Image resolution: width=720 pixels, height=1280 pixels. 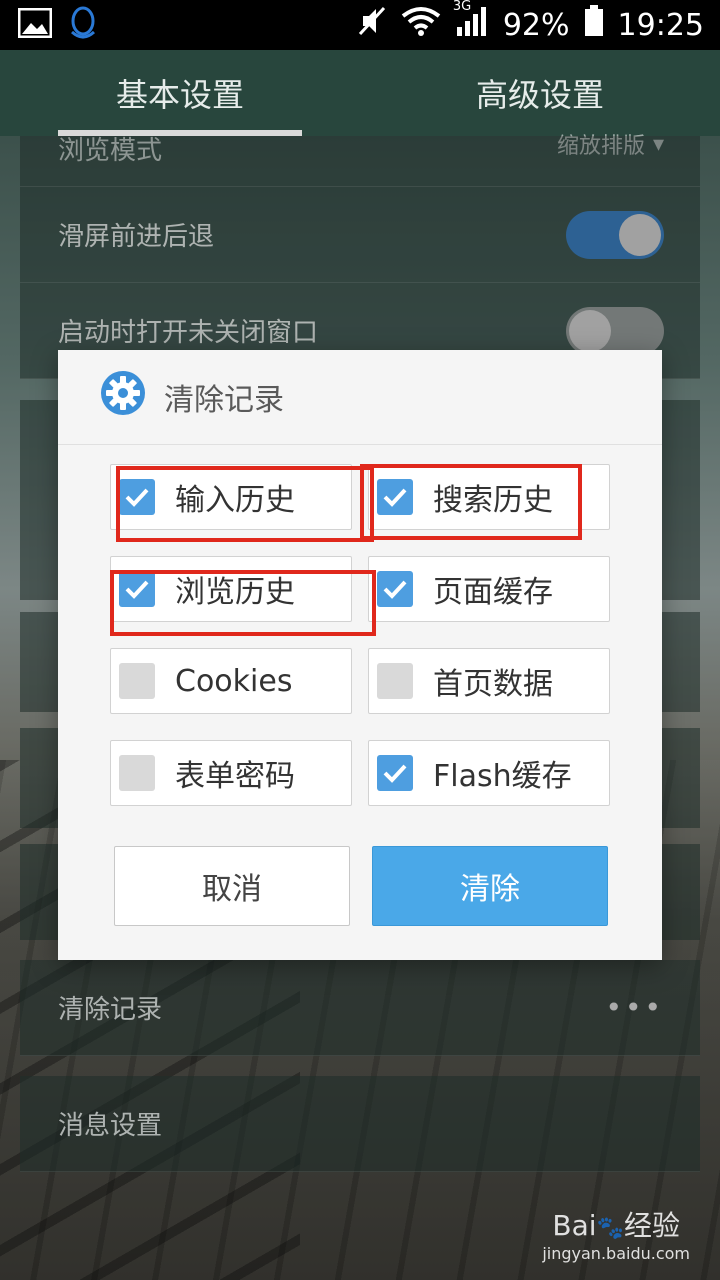 I want to click on dialog-buttons: 取消 清除, so click(x=361, y=886).